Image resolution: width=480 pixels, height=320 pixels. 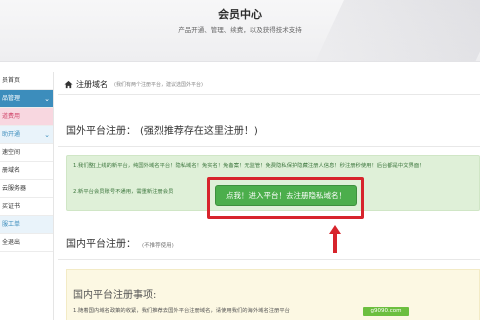 What do you see at coordinates (26, 99) in the screenshot?
I see `sidebar-item-product-management: 品管理 ⌄` at bounding box center [26, 99].